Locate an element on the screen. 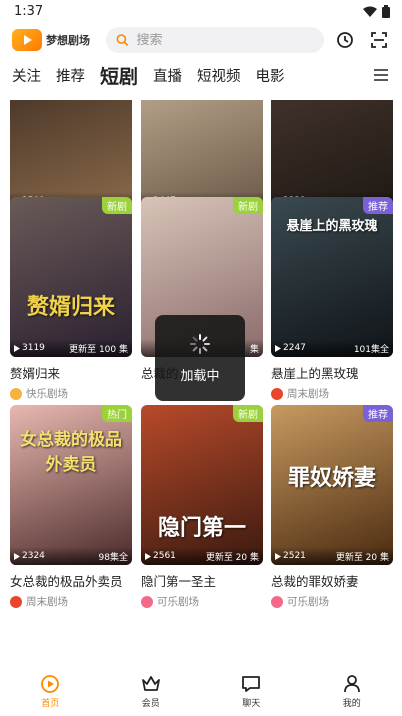 This screenshot has height=716, width=402. tab-short-drama: 短剧 is located at coordinates (119, 75).